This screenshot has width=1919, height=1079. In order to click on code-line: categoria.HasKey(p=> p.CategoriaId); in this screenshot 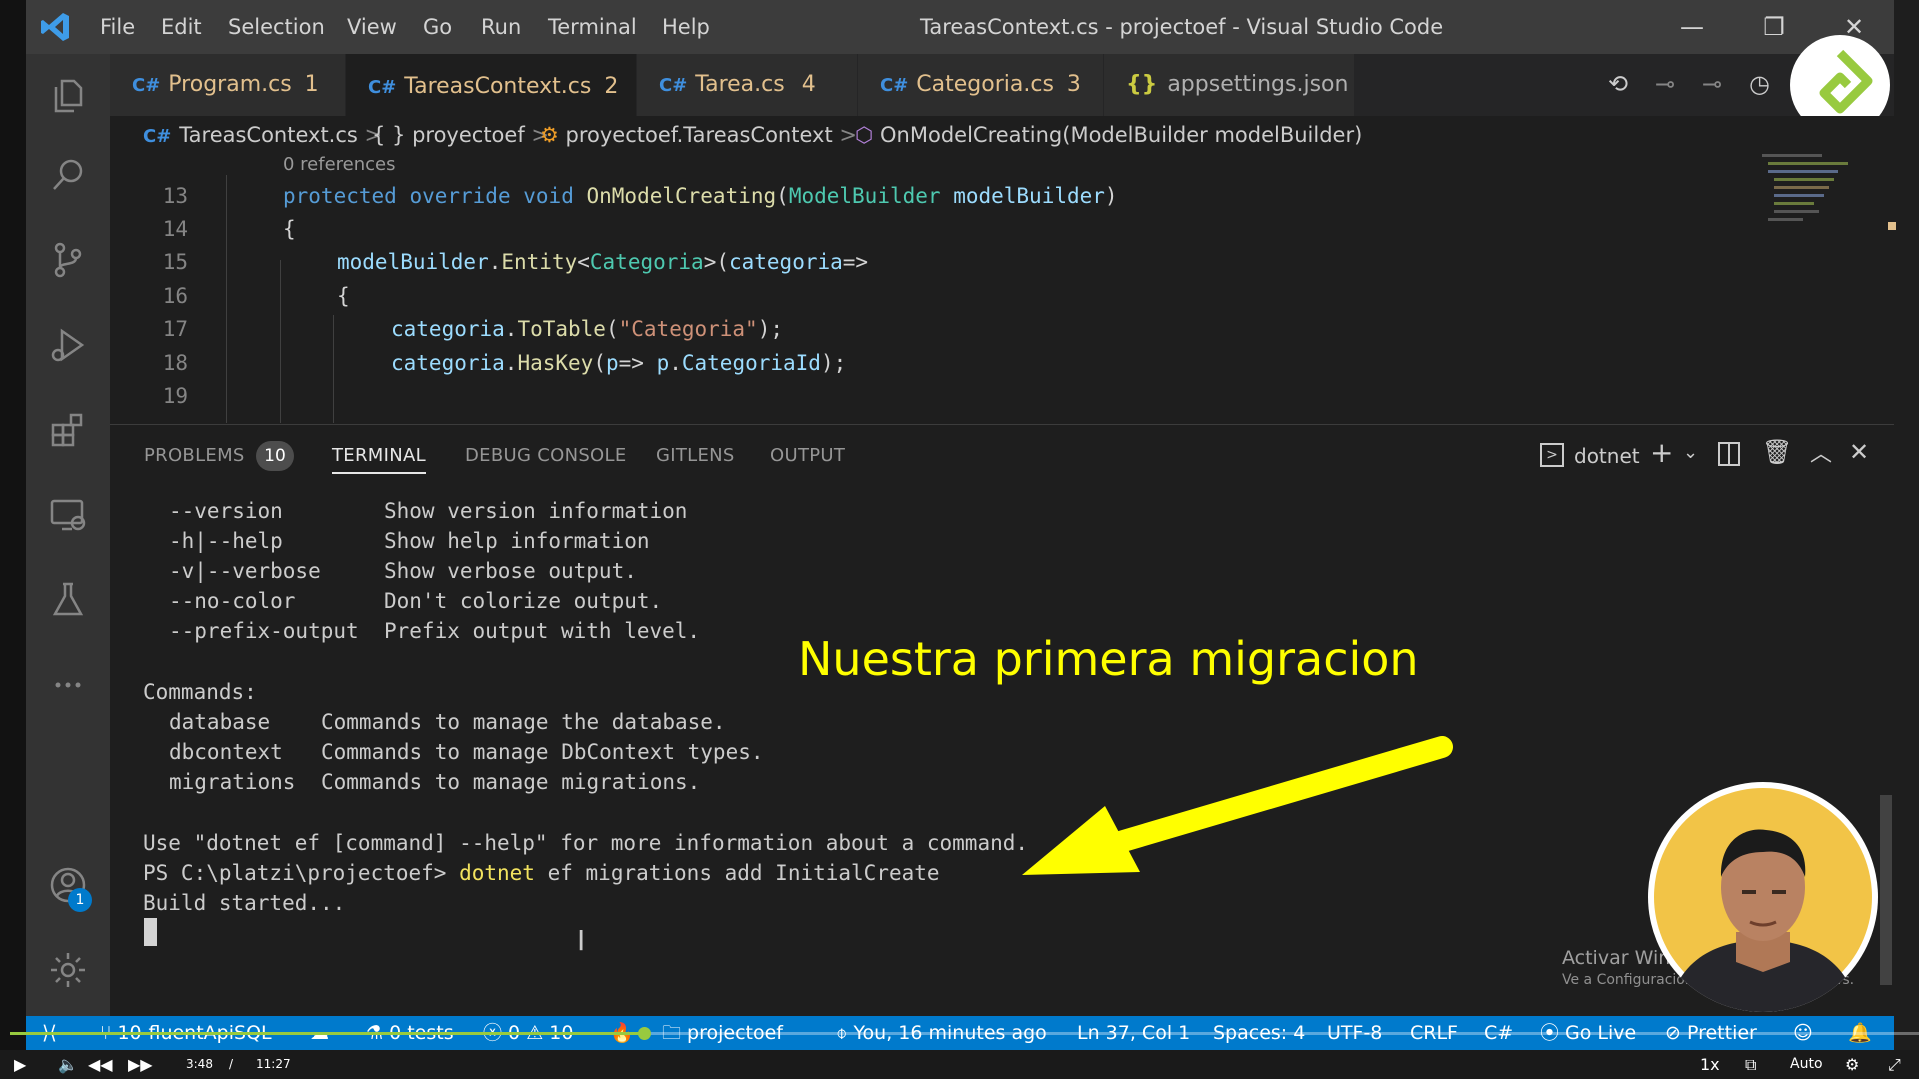, I will do `click(618, 363)`.